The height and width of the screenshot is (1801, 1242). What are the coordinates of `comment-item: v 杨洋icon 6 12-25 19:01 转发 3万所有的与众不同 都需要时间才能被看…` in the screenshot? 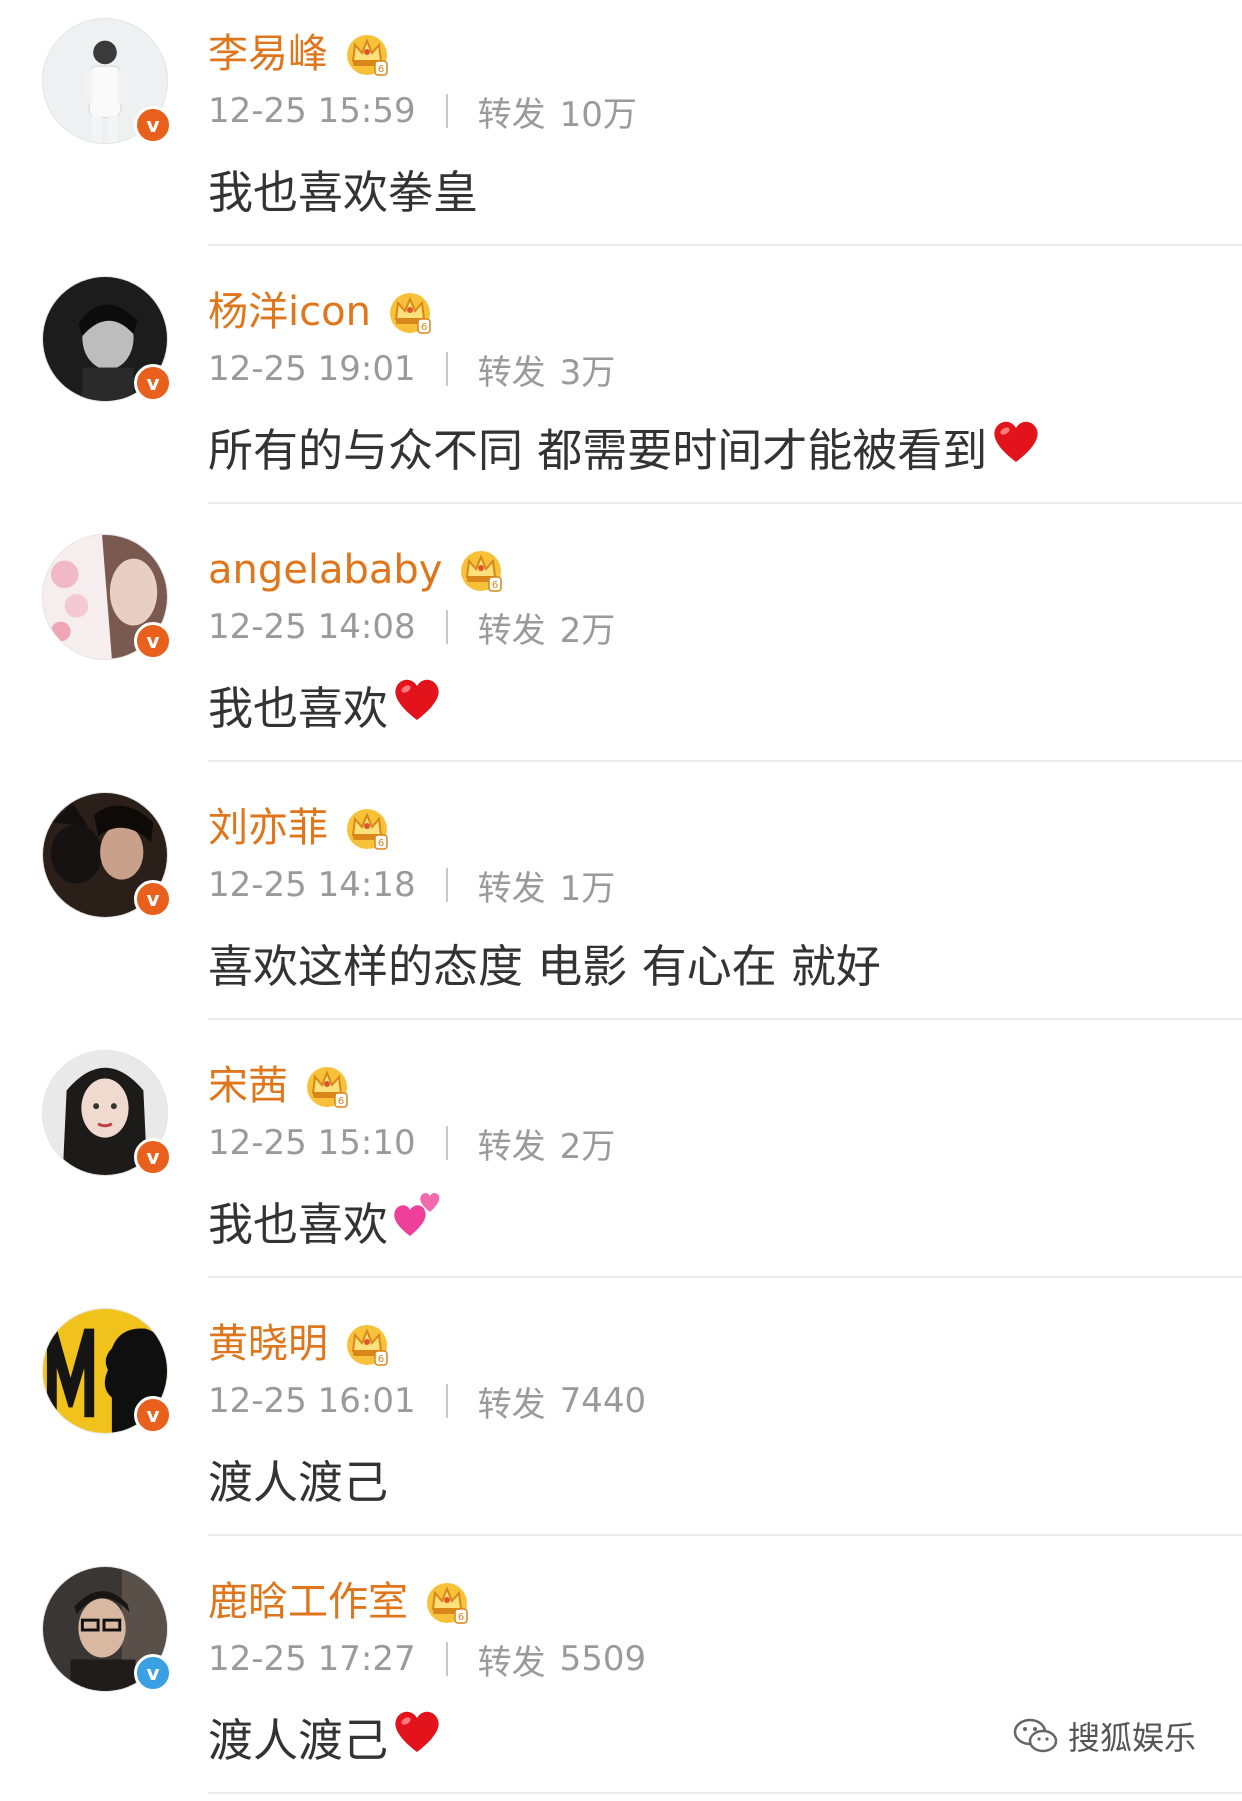 It's located at (621, 387).